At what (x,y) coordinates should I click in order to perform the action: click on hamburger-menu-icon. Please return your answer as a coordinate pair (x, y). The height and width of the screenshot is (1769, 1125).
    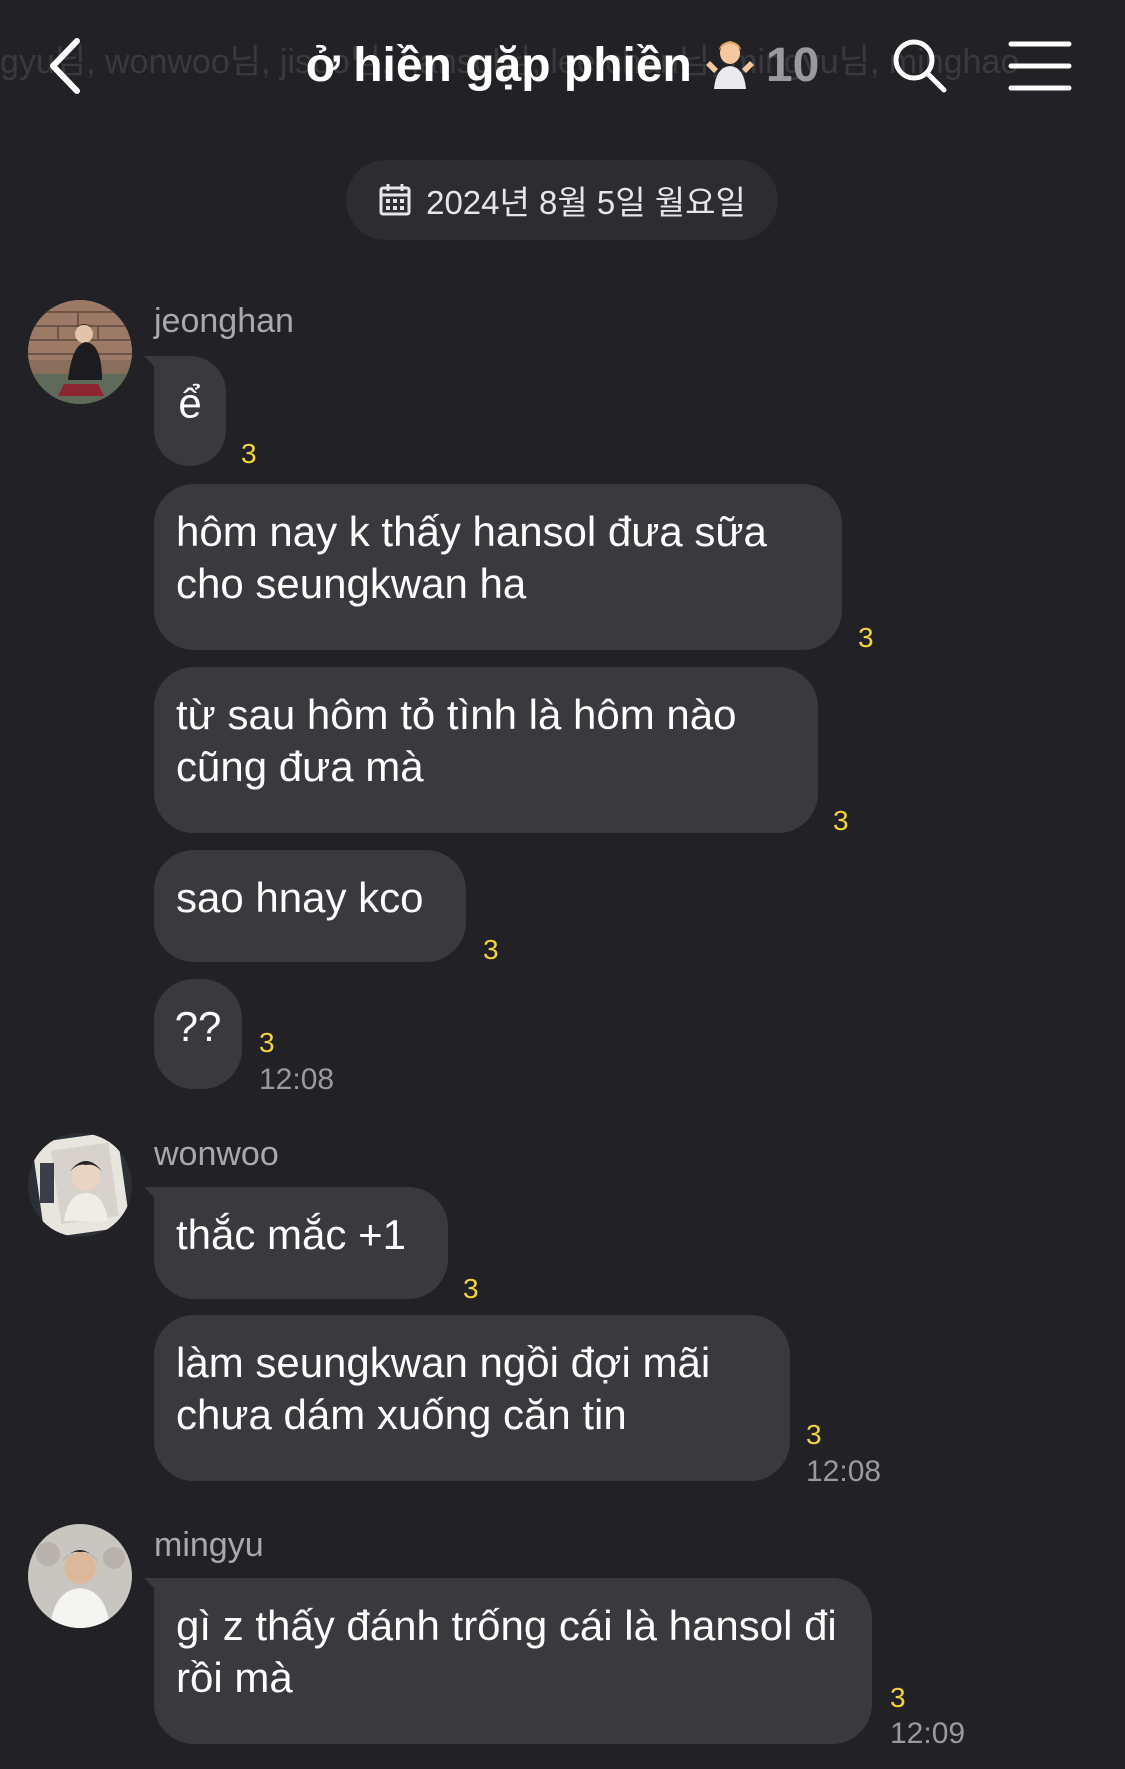
    Looking at the image, I should click on (1040, 66).